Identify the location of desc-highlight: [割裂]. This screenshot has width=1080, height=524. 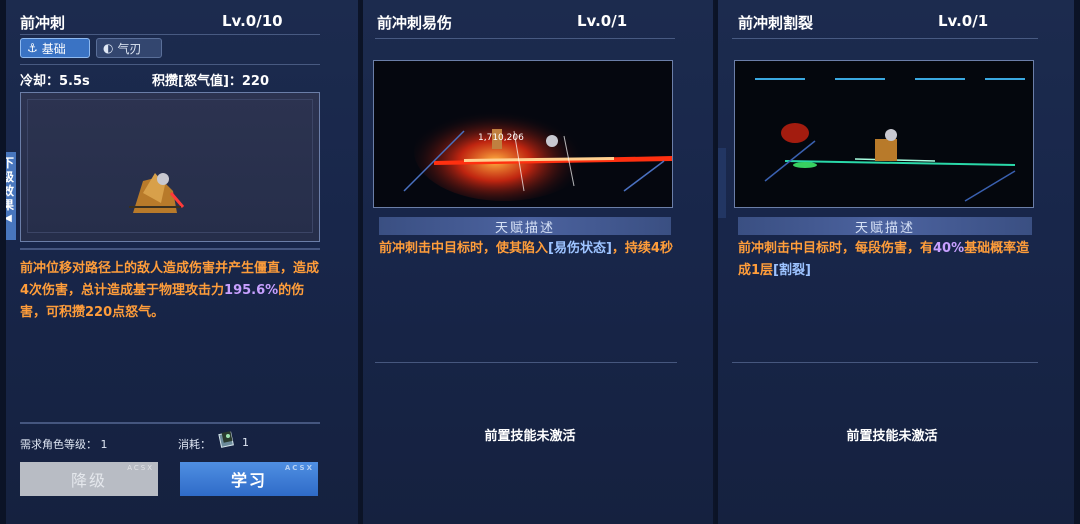
(792, 270).